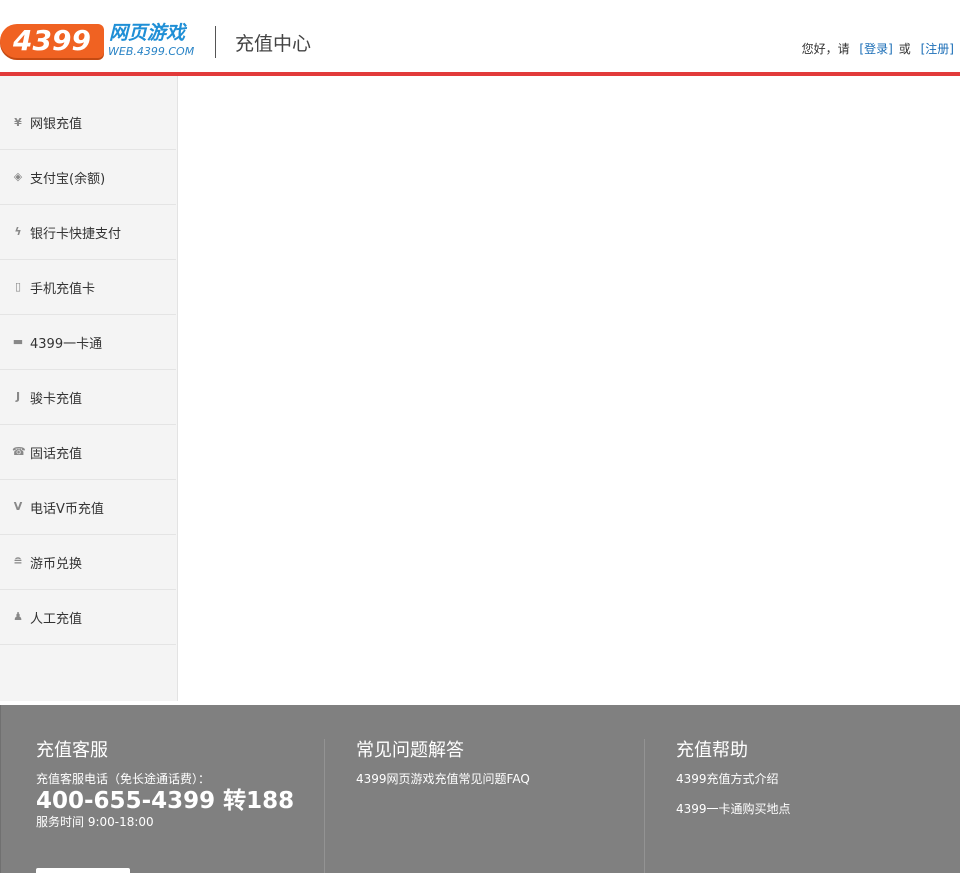  I want to click on sidebar-item-label: 手机充值卡, so click(63, 289).